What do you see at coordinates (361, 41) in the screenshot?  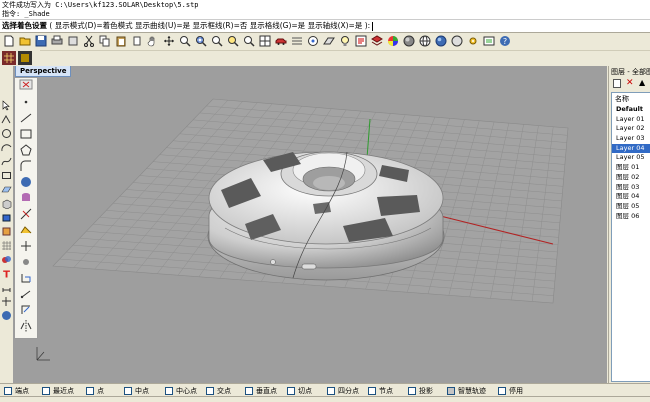 I see `object-properties-icon` at bounding box center [361, 41].